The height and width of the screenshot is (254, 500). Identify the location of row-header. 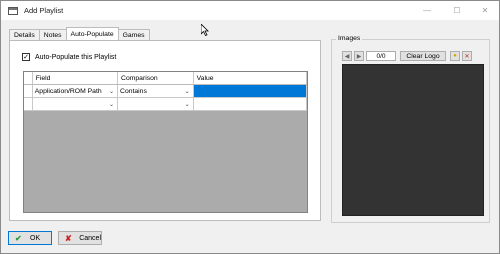
(28, 91).